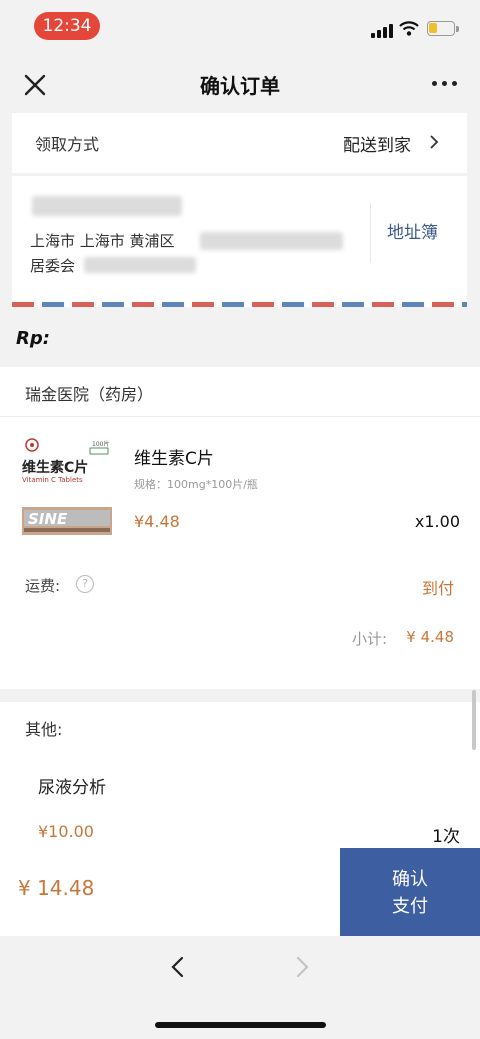 The width and height of the screenshot is (480, 1039). What do you see at coordinates (102, 241) in the screenshot?
I see `address-line-1: 上海市 上海市 黄浦区` at bounding box center [102, 241].